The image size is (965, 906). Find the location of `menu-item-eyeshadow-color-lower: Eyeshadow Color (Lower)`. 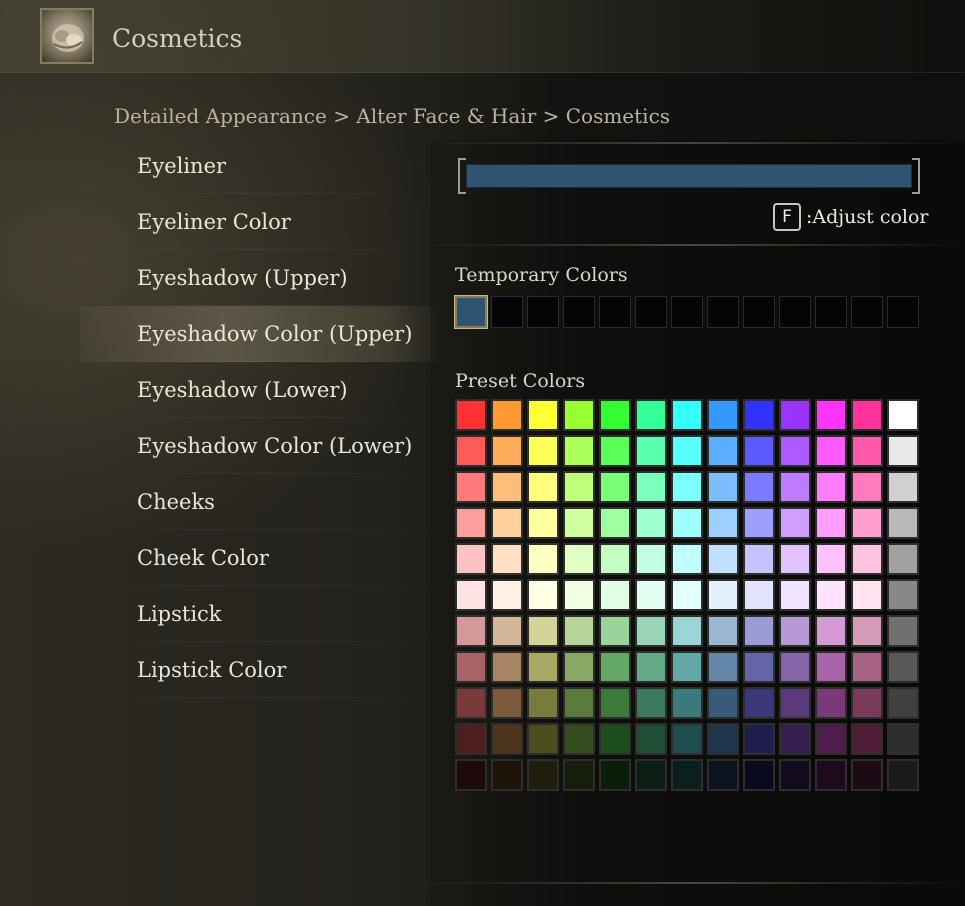

menu-item-eyeshadow-color-lower: Eyeshadow Color (Lower) is located at coordinates (260, 446).